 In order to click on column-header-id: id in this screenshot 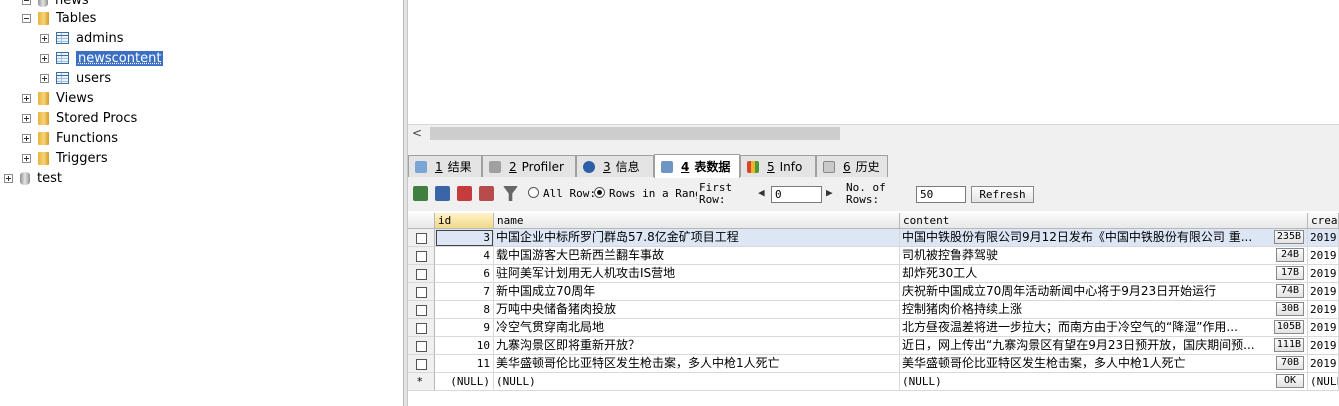, I will do `click(464, 221)`.